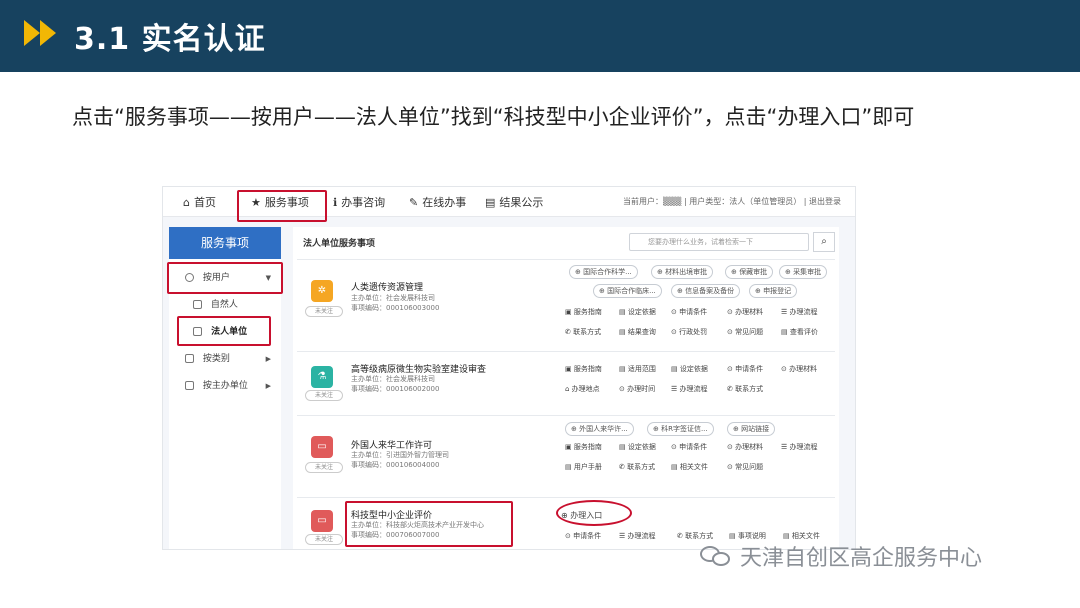  I want to click on pen-icon: ✎, so click(414, 202).